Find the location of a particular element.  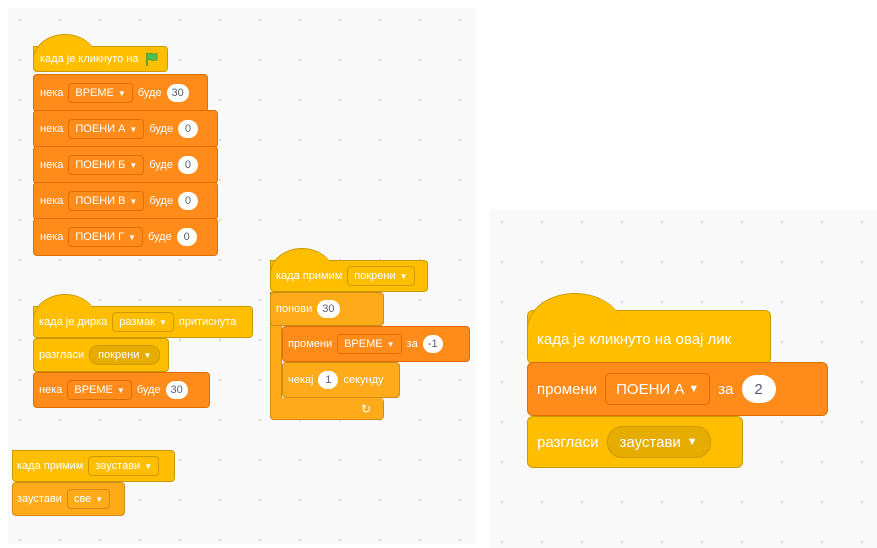

hat-label: када је кликнуто на is located at coordinates (89, 59).